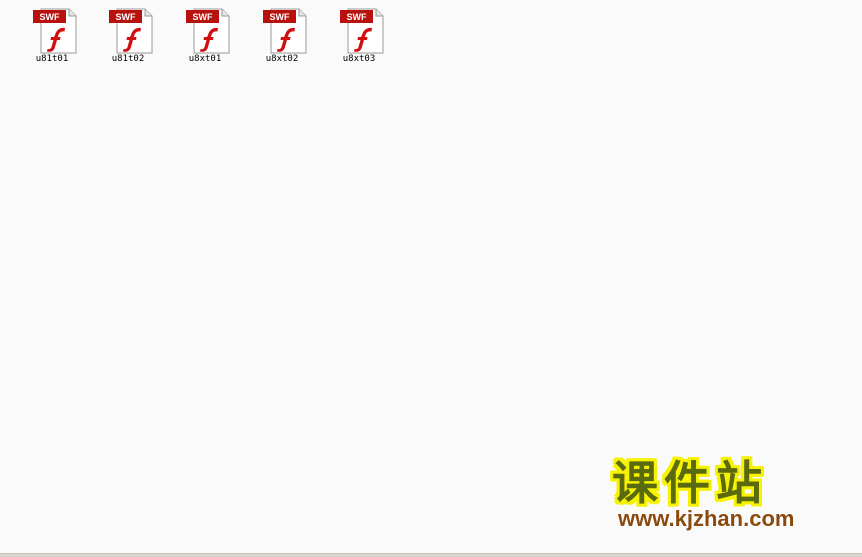 The image size is (862, 557). What do you see at coordinates (431, 555) in the screenshot?
I see `bottom-edge-bar` at bounding box center [431, 555].